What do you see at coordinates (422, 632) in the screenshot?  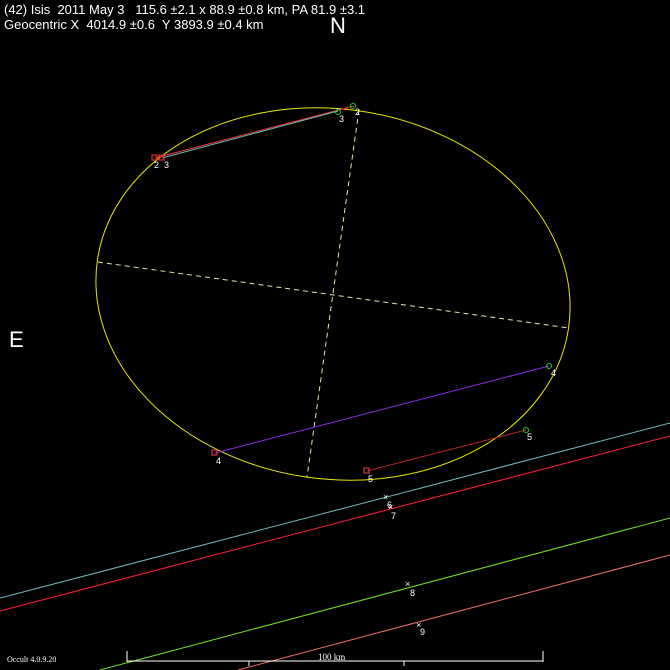 I see `miss-9-label: 9` at bounding box center [422, 632].